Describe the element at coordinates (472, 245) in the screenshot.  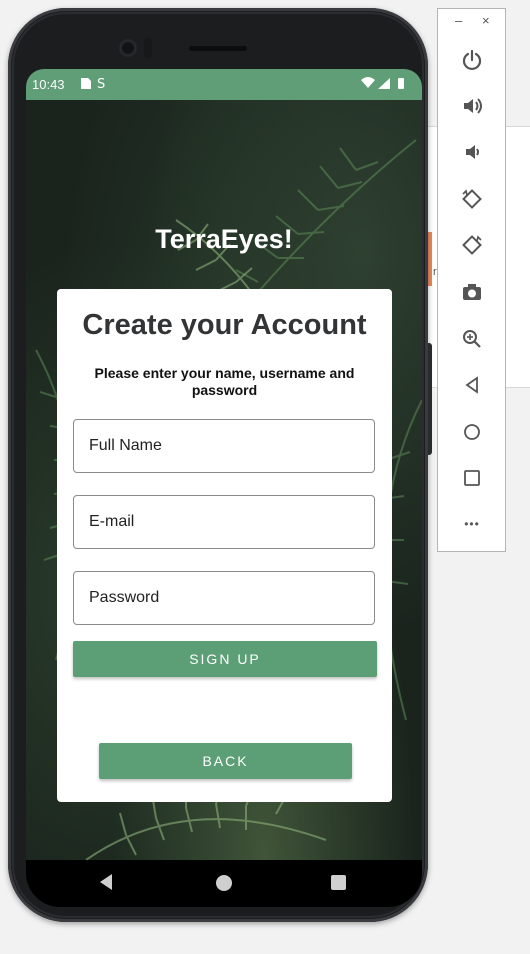
I see `rotate-right-icon` at that location.